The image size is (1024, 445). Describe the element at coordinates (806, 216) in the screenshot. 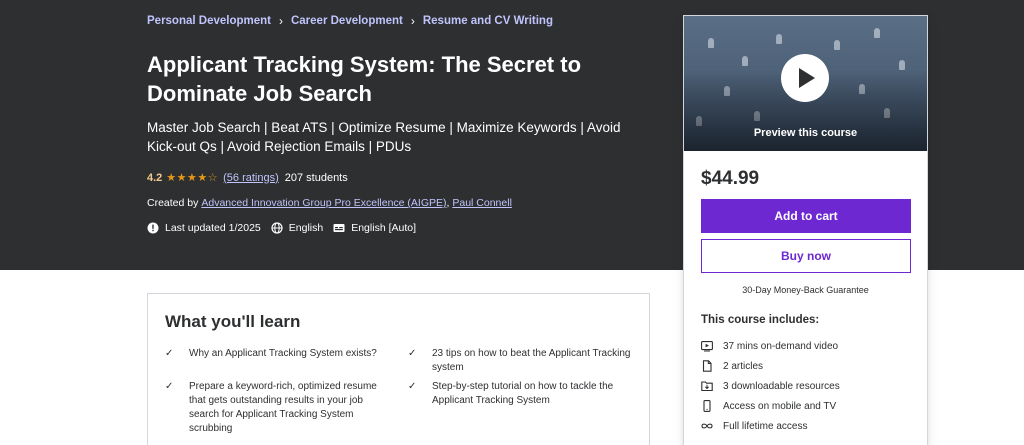

I see `add-to-cart-button: Add to cart` at that location.